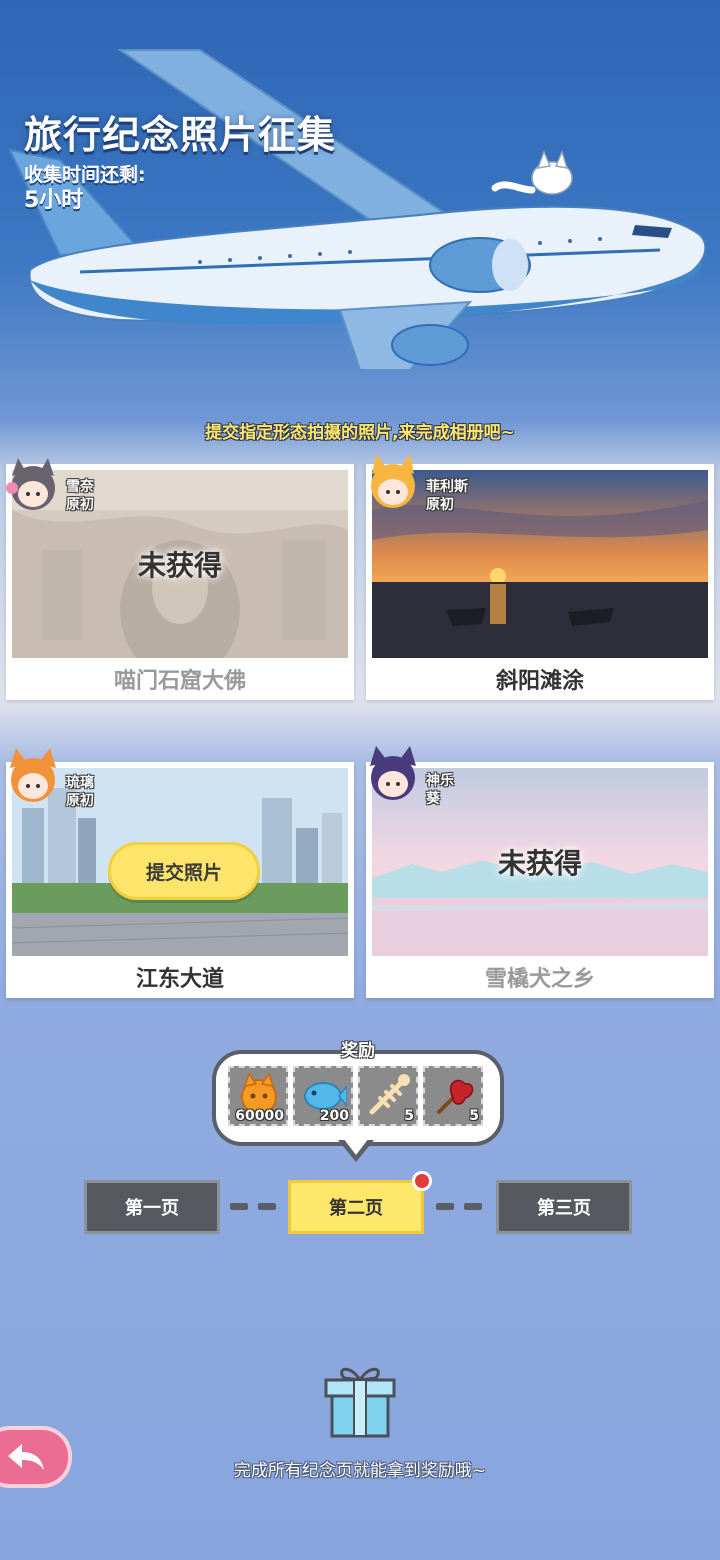  I want to click on card-caption: 雪橇犬之乡, so click(539, 979).